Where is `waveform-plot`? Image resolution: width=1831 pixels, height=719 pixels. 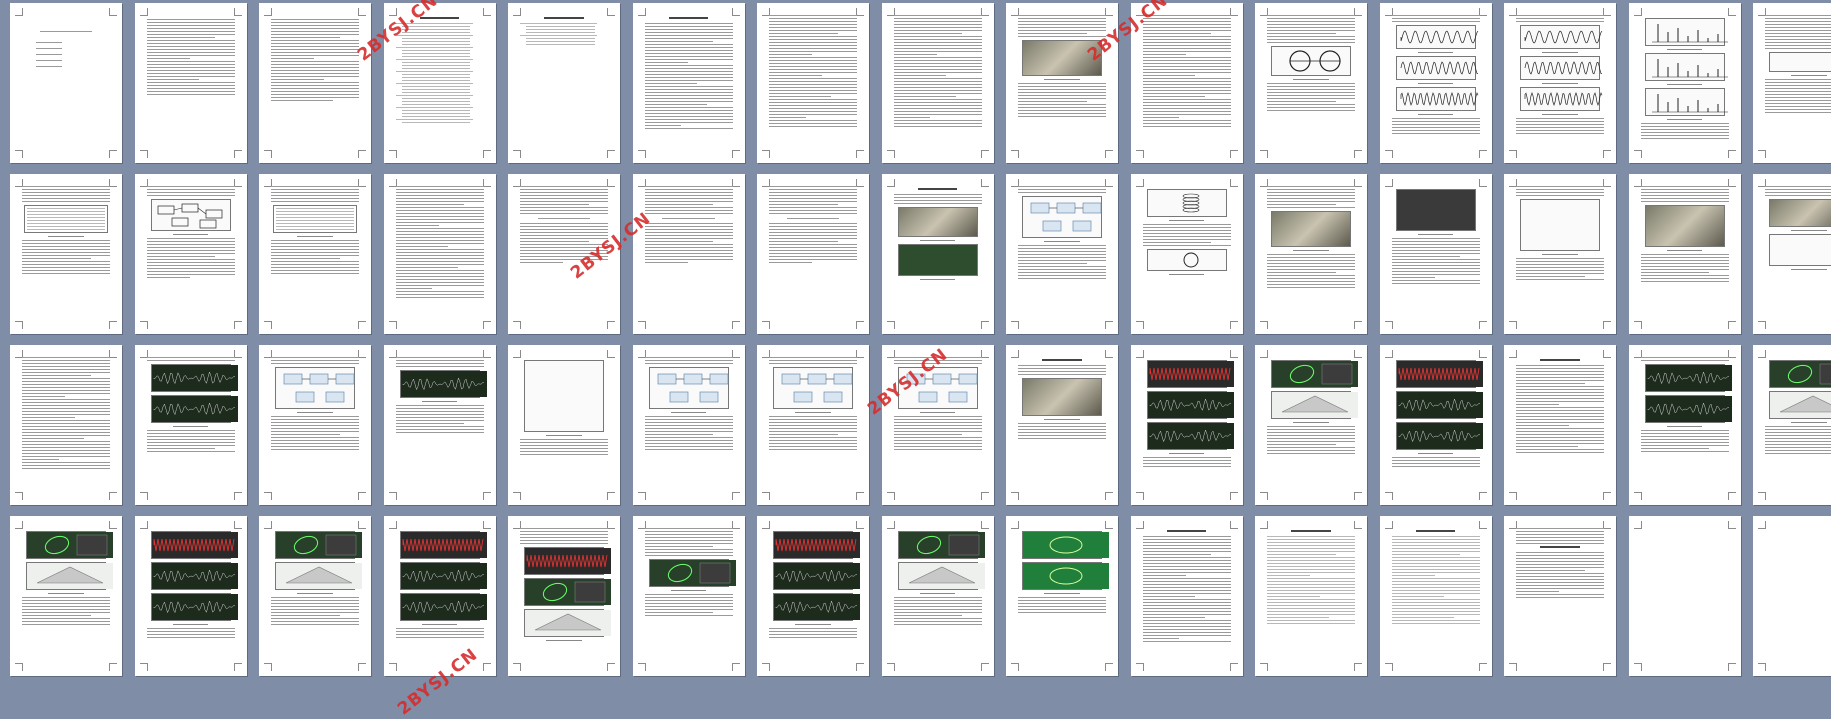
waveform-plot is located at coordinates (70, 545).